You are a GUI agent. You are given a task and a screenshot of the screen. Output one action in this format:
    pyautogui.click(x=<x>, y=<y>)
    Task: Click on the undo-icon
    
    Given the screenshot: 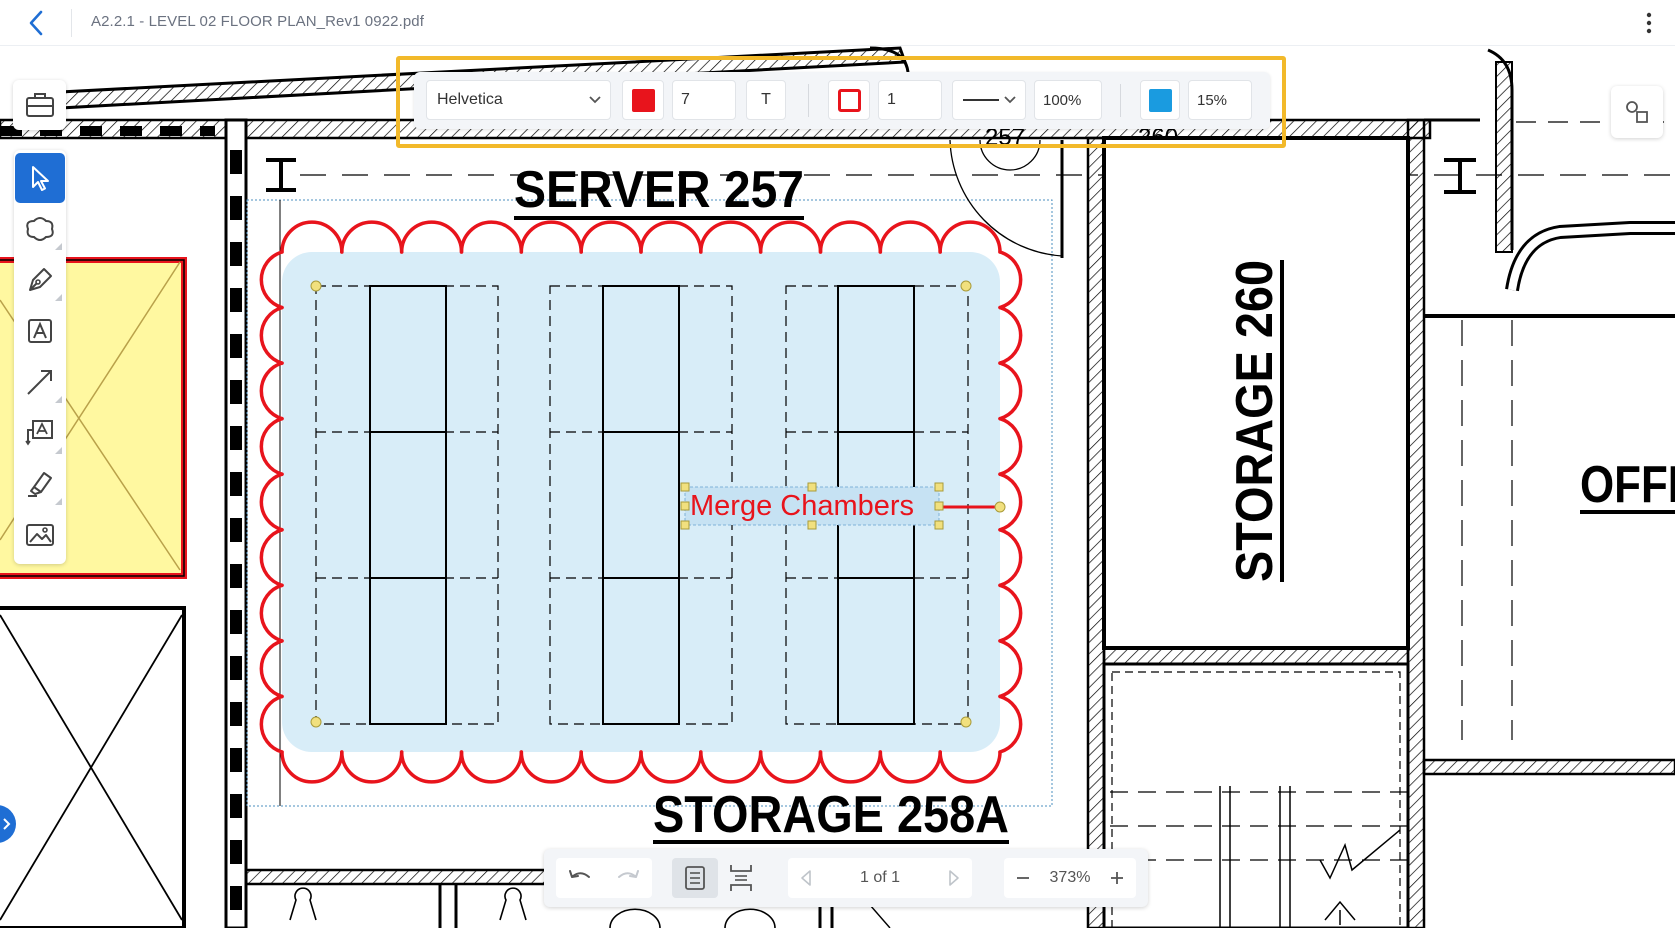 What is the action you would take?
    pyautogui.click(x=579, y=874)
    